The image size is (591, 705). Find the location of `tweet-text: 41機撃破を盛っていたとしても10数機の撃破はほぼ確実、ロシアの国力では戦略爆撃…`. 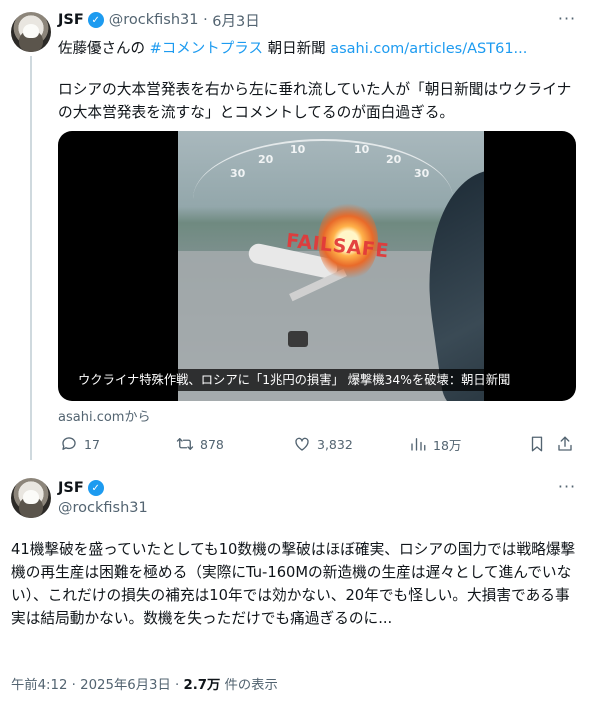

tweet-text: 41機撃破を盛っていたとしても10数機の撃破はほぼ確実、ロシアの国力では戦略爆撃… is located at coordinates (293, 584).